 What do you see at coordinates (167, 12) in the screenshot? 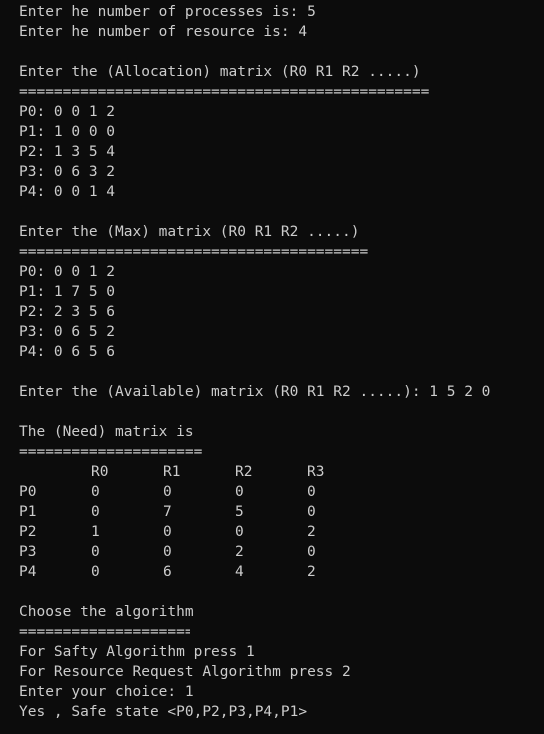
I see `processes-count-line: Enter he number of processes is: 5` at bounding box center [167, 12].